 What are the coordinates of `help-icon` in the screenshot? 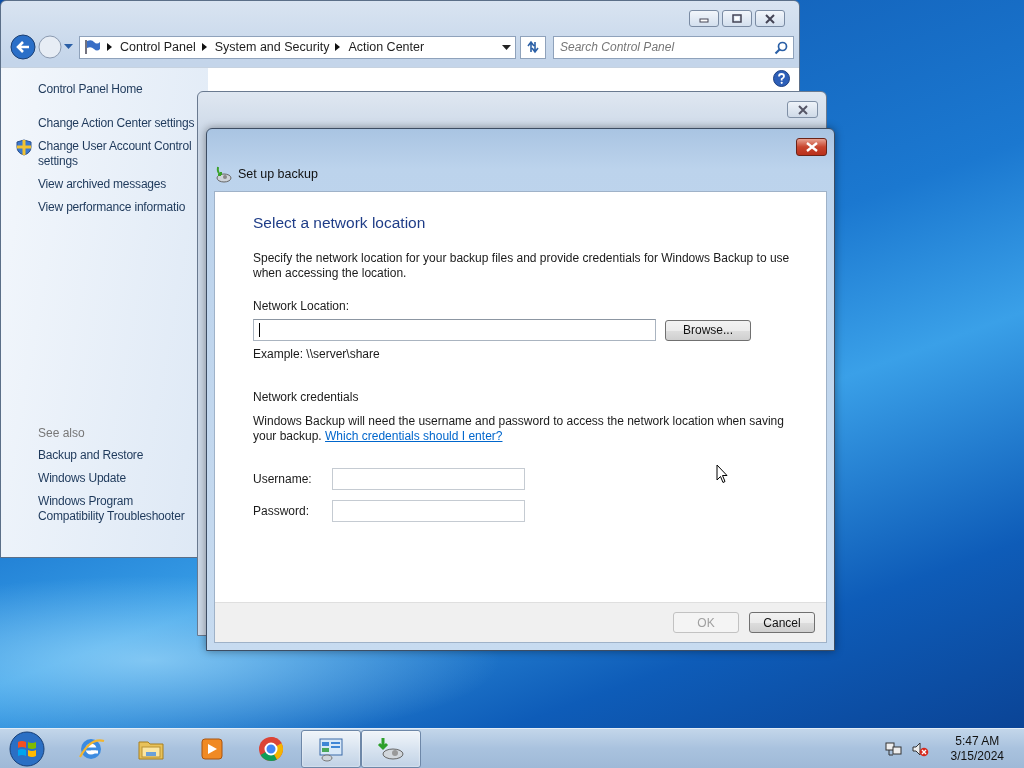 It's located at (781, 78).